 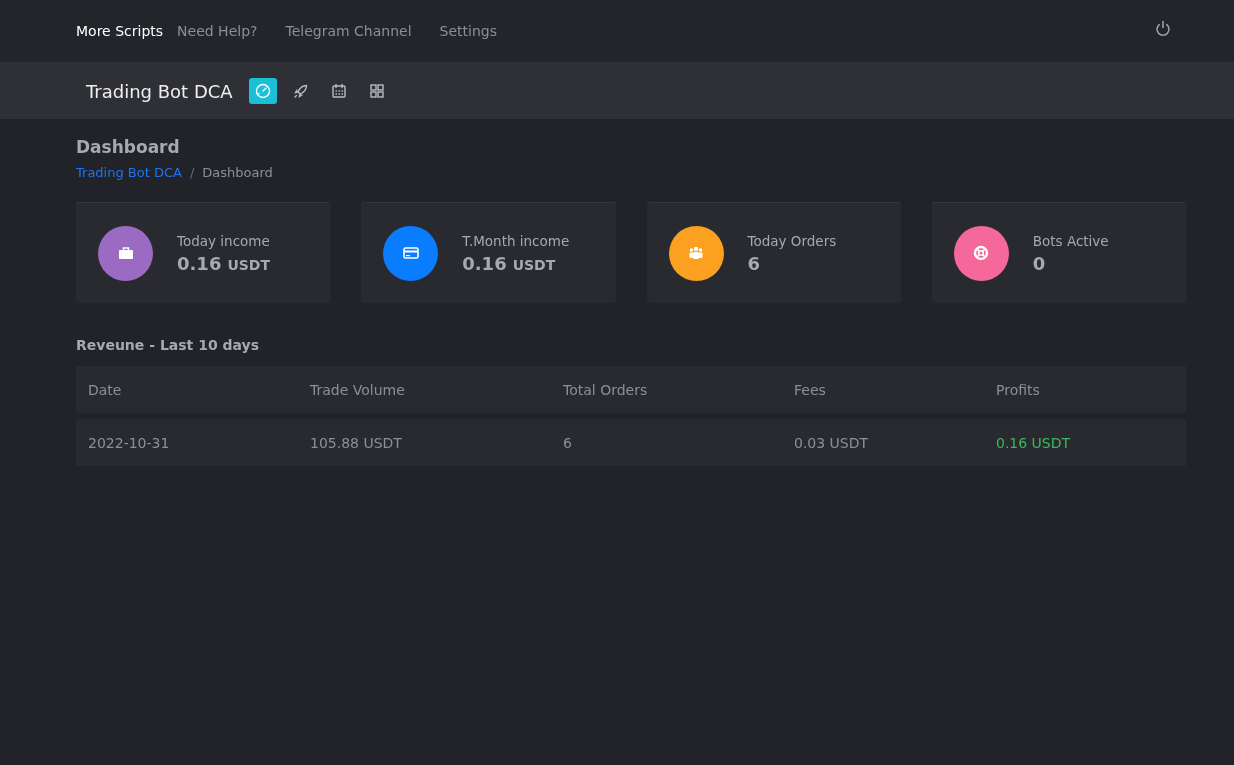 I want to click on breadcrumb-link: Trading Bot DCA, so click(x=129, y=172).